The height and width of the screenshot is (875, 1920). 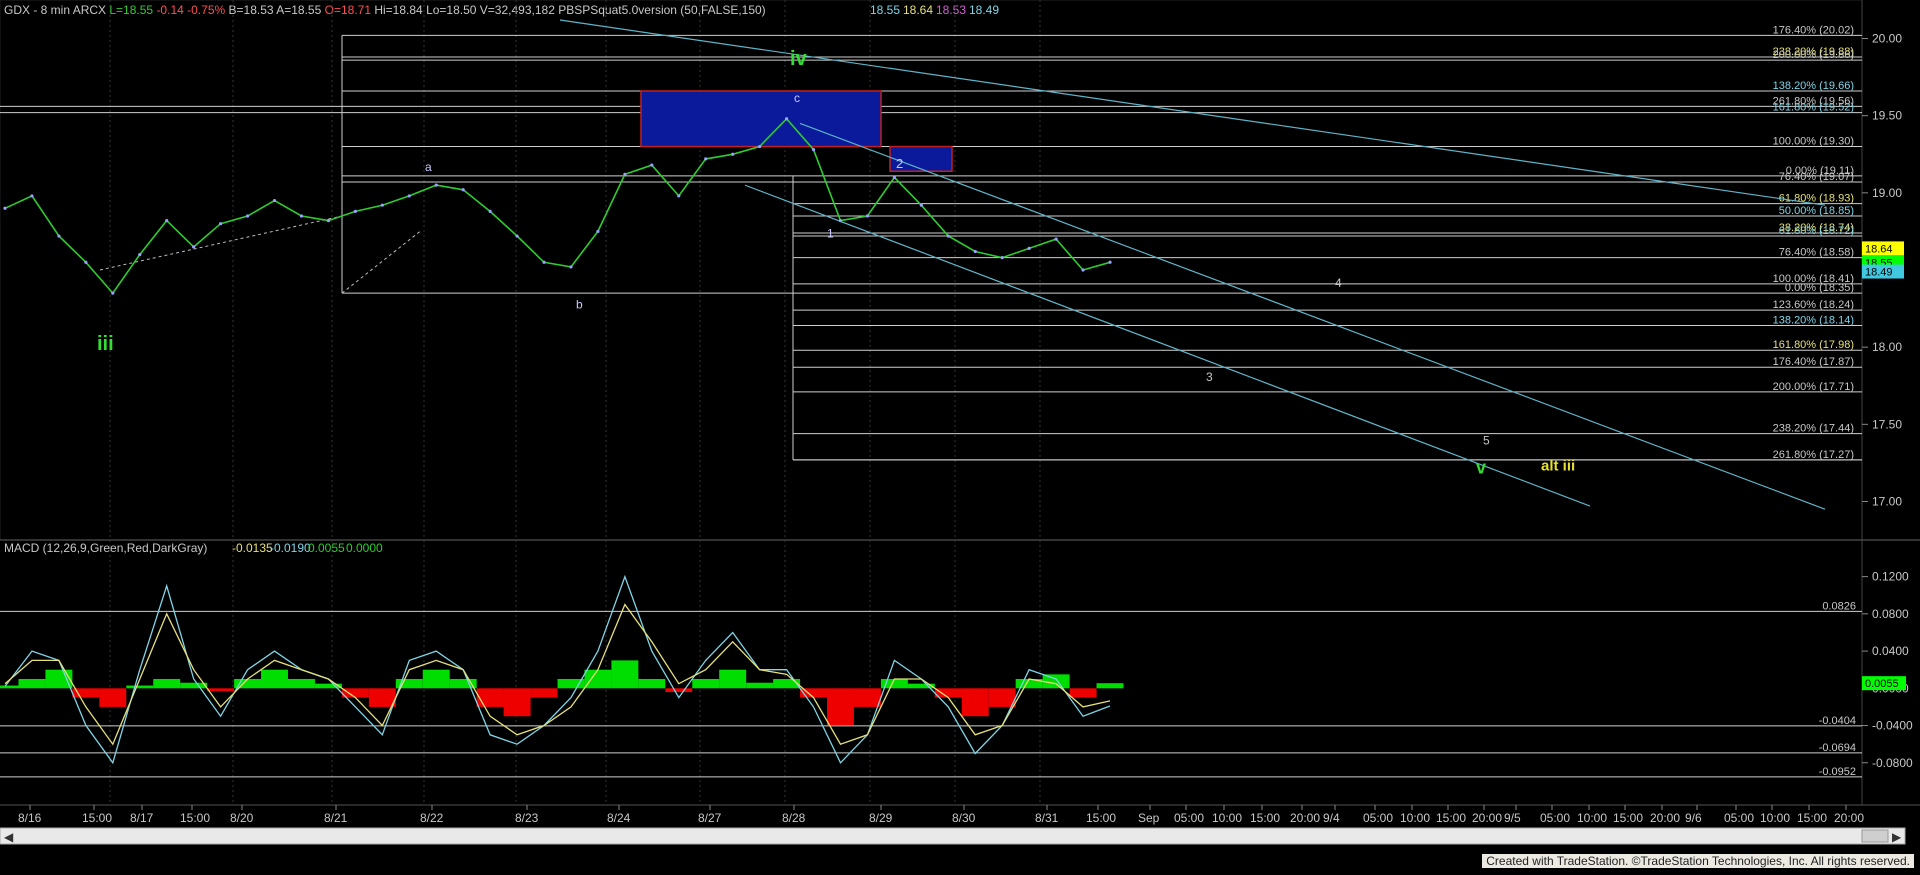 What do you see at coordinates (799, 59) in the screenshot?
I see `wave-label-iv: iv` at bounding box center [799, 59].